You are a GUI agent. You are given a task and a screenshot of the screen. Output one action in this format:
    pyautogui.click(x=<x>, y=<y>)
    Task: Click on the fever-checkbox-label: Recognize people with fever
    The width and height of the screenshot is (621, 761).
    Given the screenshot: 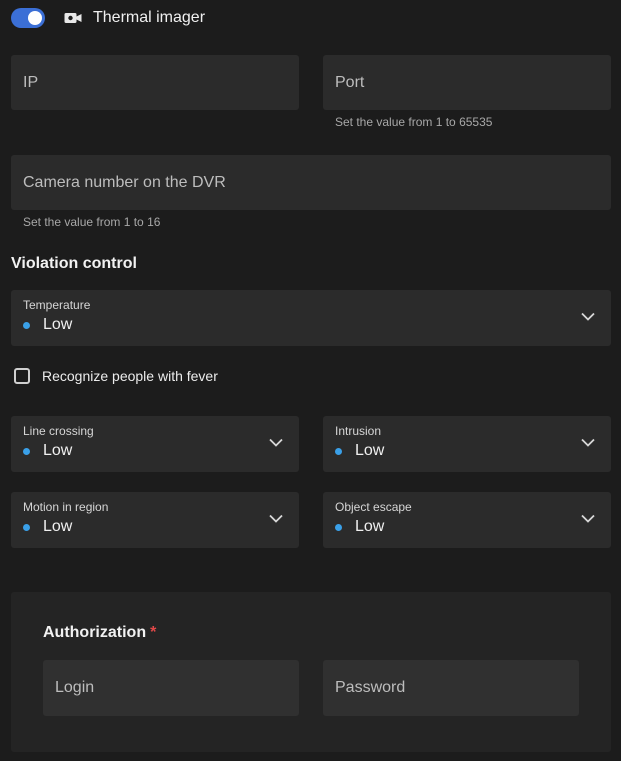 What is the action you would take?
    pyautogui.click(x=130, y=376)
    